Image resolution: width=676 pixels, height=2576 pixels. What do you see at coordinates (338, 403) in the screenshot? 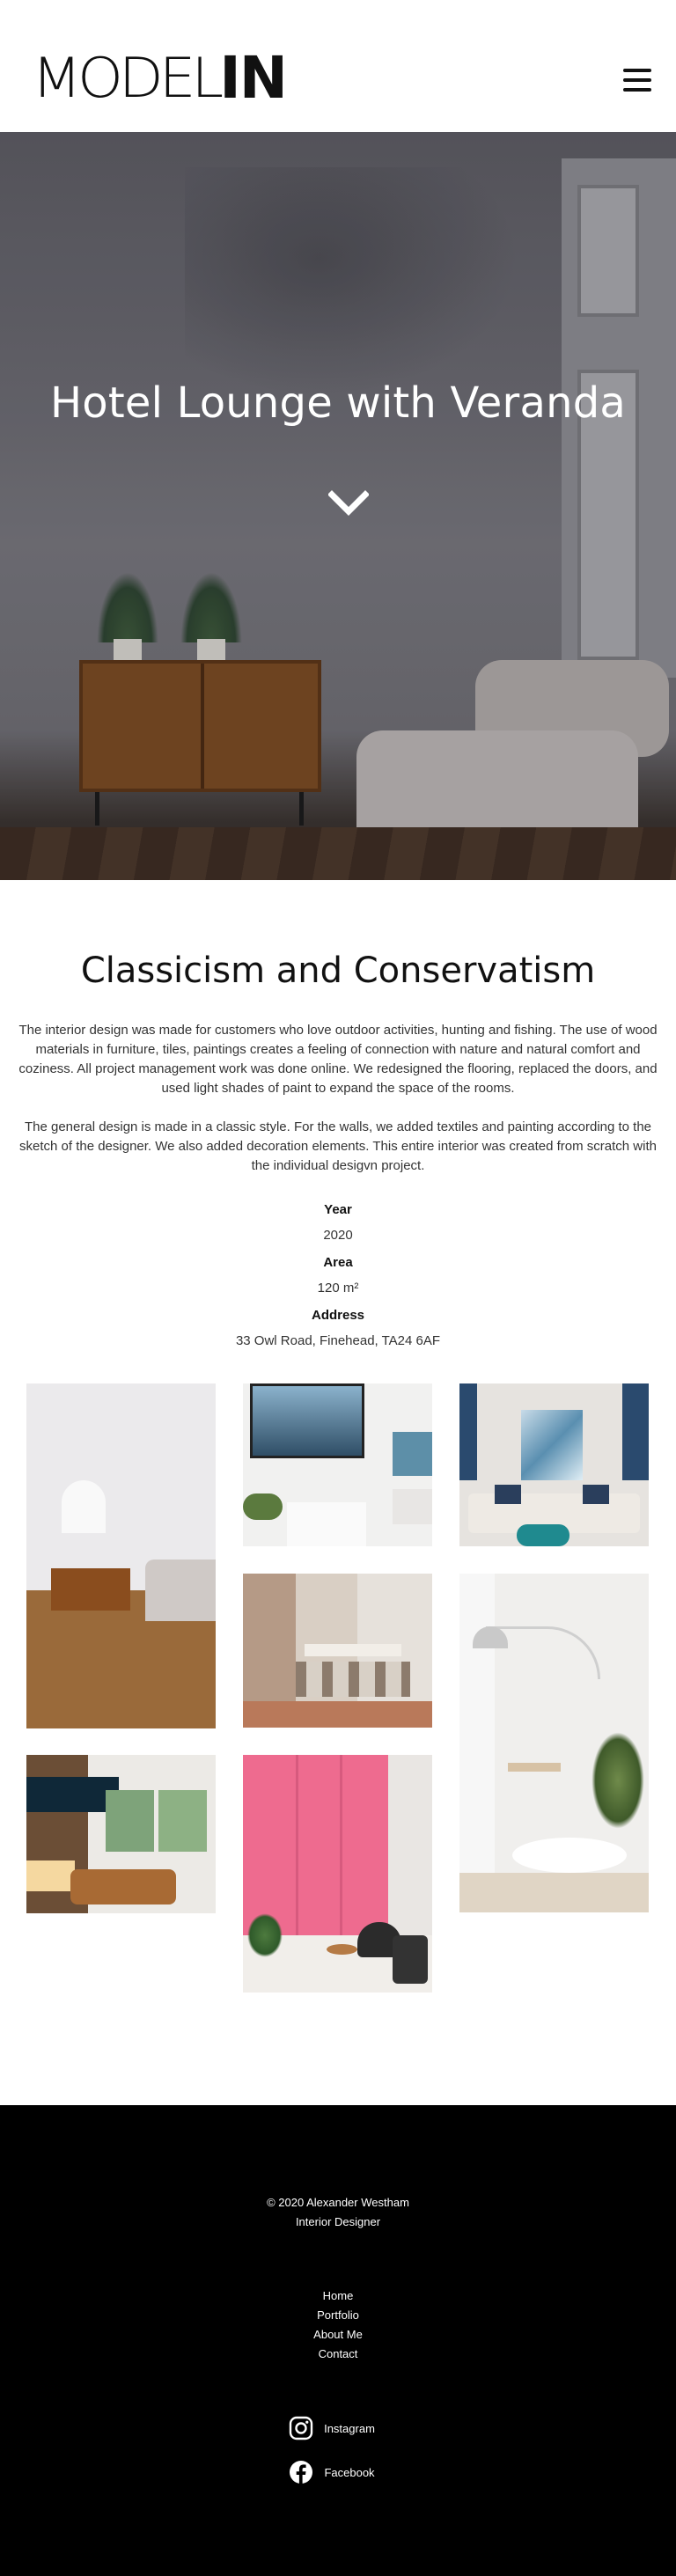
I see `hero-title: Hotel Lounge with Veranda` at bounding box center [338, 403].